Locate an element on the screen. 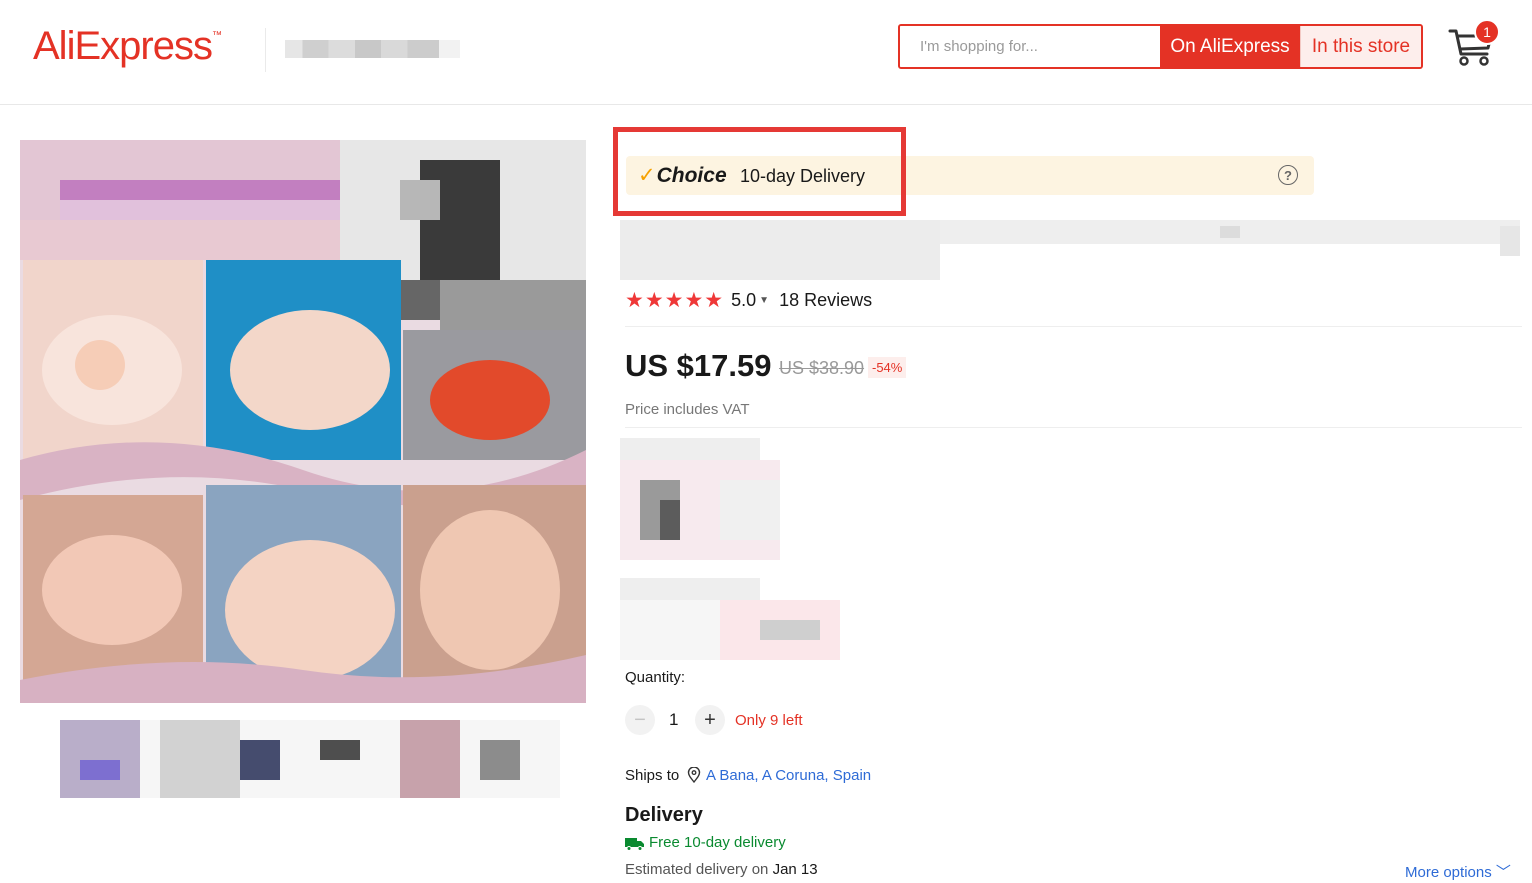 This screenshot has height=883, width=1532. aliexpress-logo: AliExpress™ is located at coordinates (127, 46).